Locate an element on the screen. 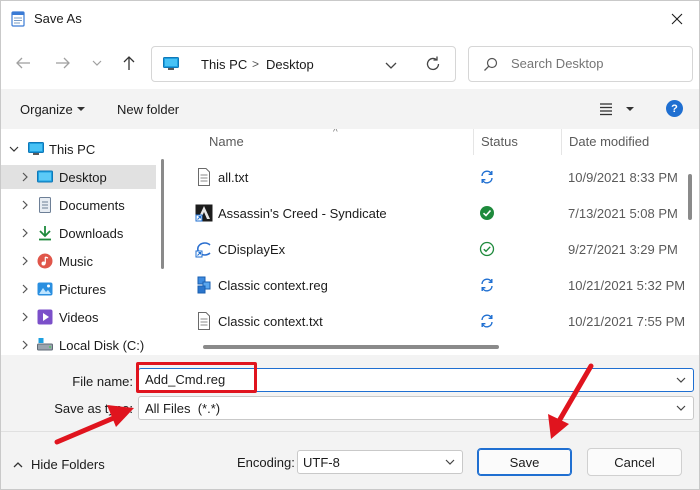  forward-button is located at coordinates (63, 63).